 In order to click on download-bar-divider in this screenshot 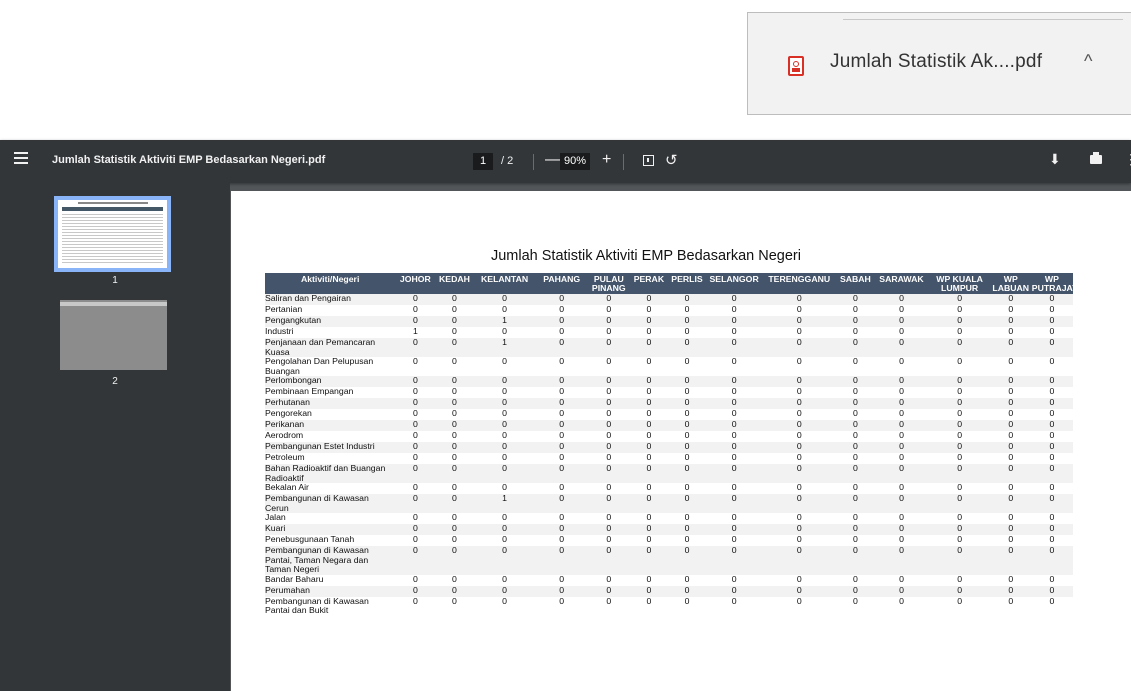, I will do `click(983, 16)`.